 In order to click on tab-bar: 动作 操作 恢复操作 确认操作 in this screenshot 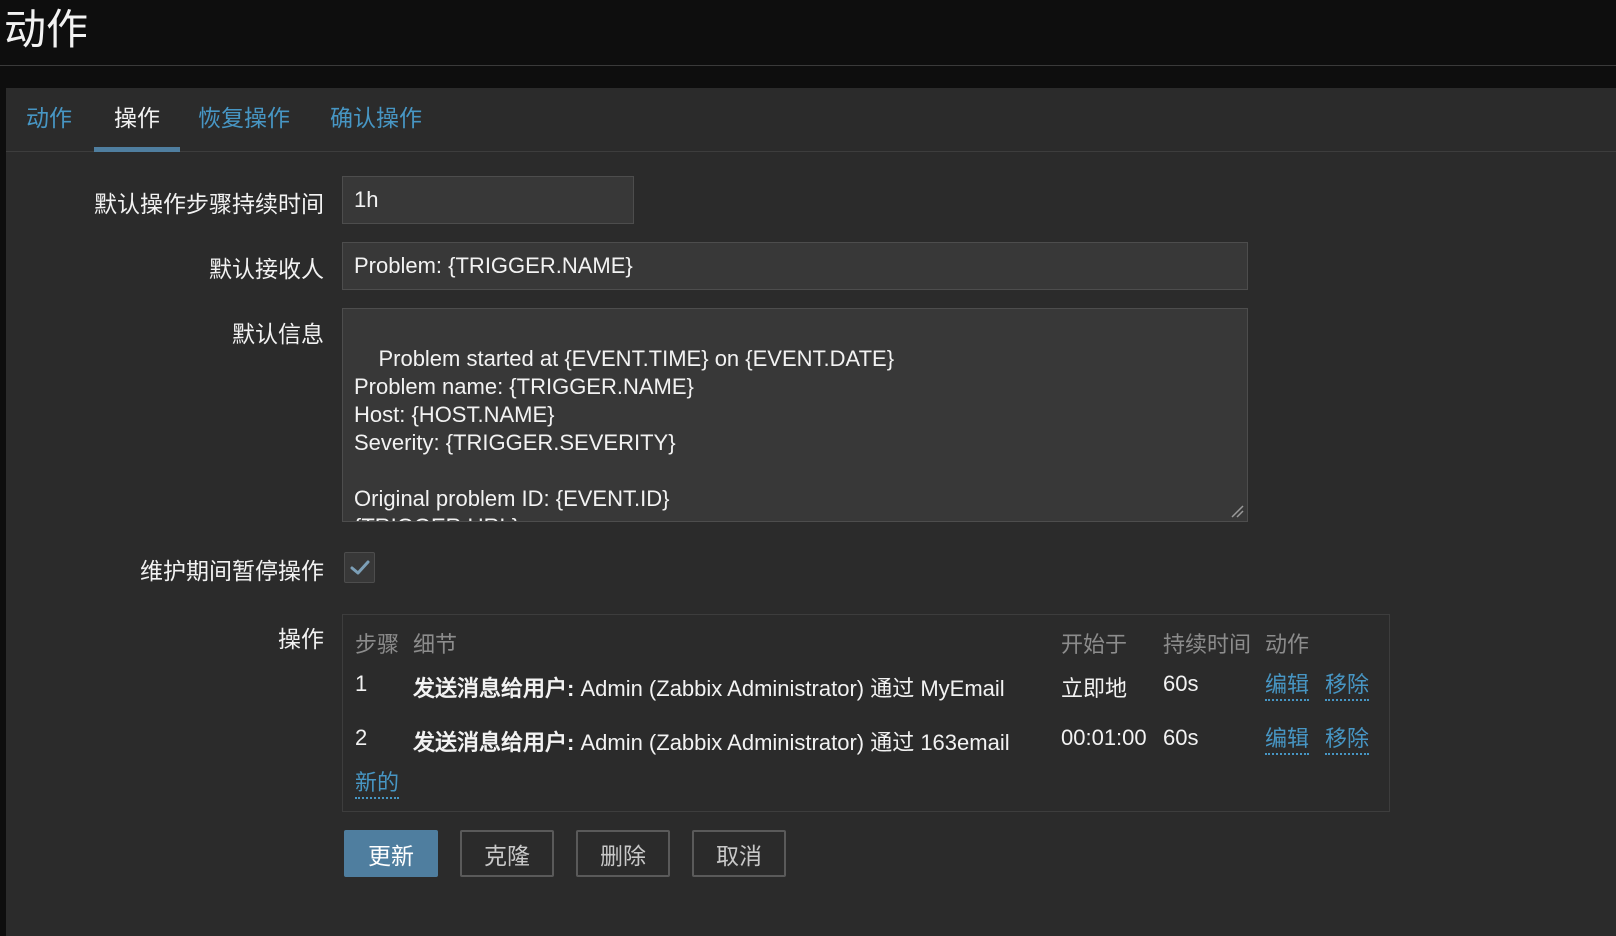, I will do `click(811, 120)`.